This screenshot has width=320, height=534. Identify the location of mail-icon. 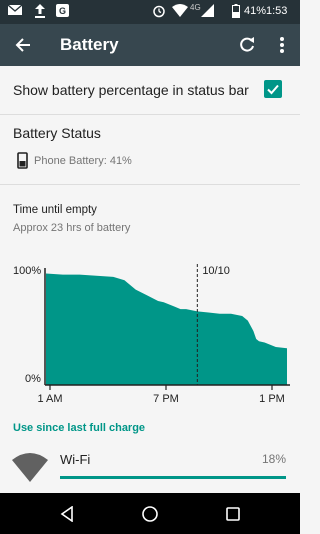
(15, 9).